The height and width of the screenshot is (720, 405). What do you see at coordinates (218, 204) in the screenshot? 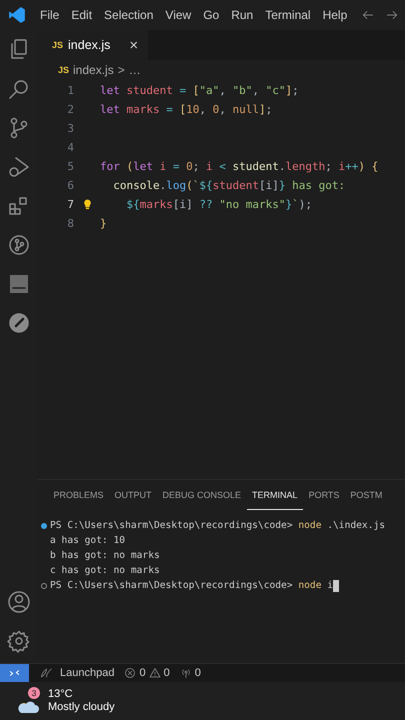
I see `code-line: ${marks[i] ?? "no marks"}`);` at bounding box center [218, 204].